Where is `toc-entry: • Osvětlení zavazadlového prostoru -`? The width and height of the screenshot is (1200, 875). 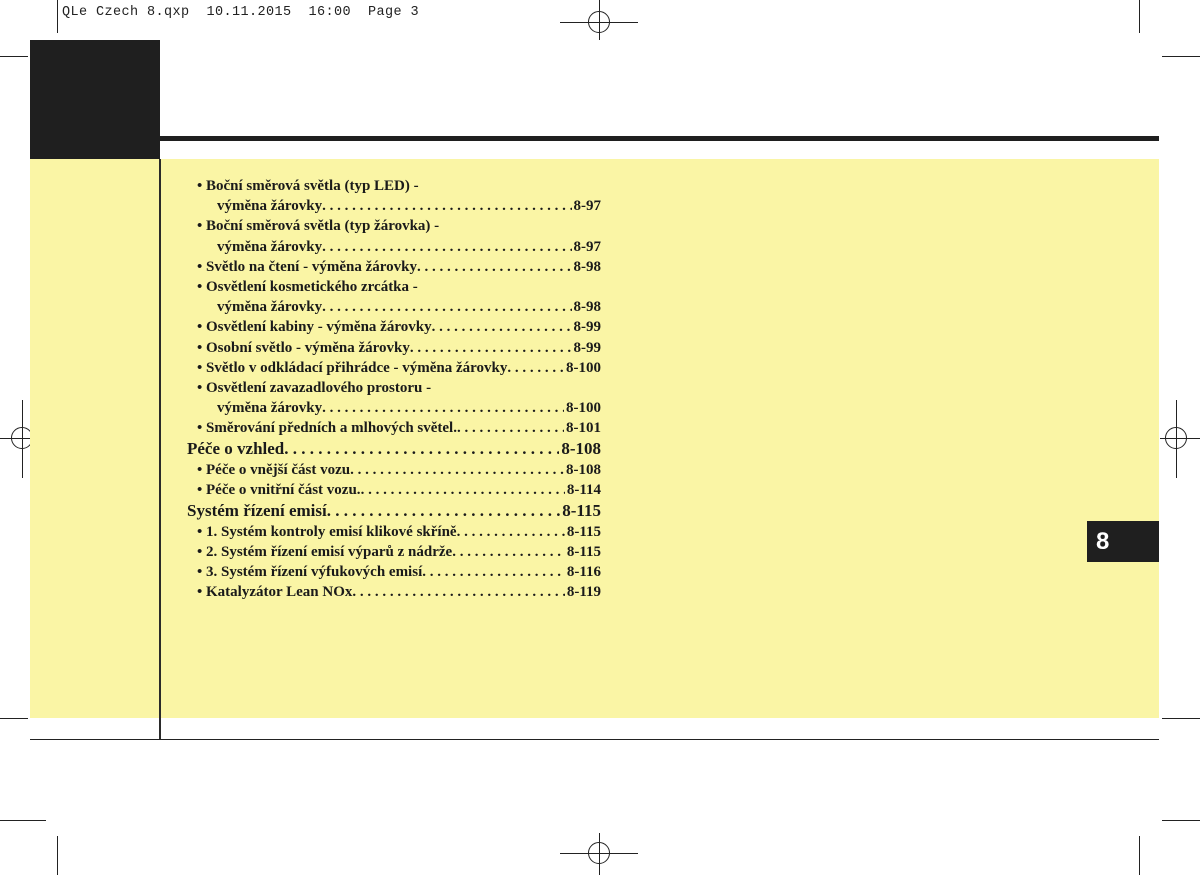 toc-entry: • Osvětlení zavazadlového prostoru - is located at coordinates (394, 388).